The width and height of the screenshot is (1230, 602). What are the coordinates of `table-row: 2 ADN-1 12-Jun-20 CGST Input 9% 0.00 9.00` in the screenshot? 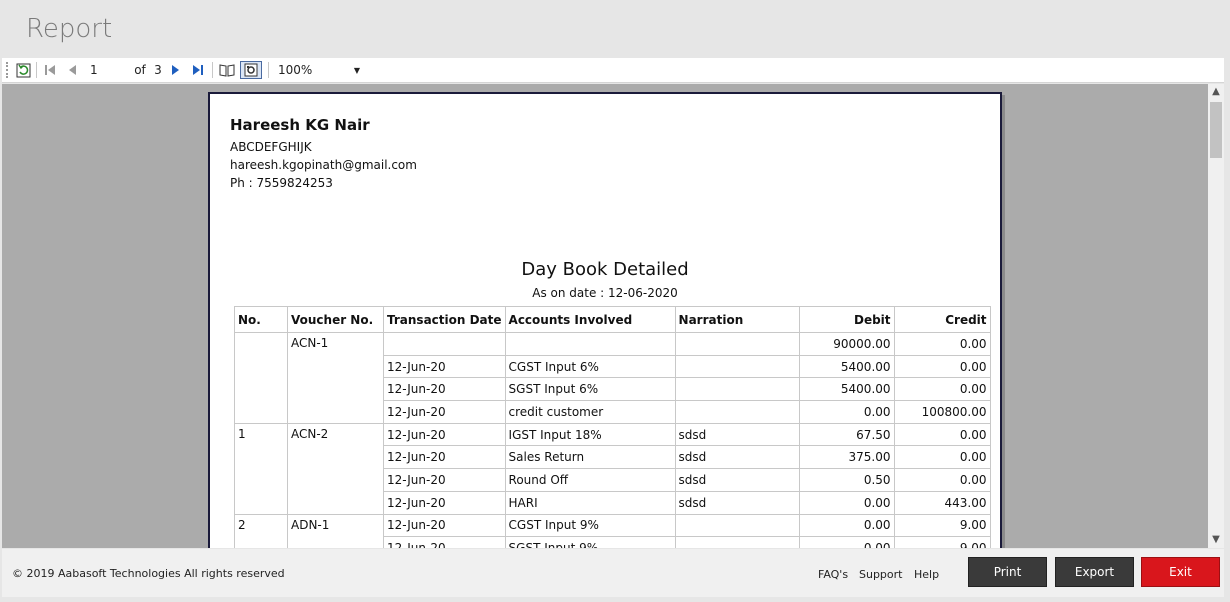 It's located at (612, 530).